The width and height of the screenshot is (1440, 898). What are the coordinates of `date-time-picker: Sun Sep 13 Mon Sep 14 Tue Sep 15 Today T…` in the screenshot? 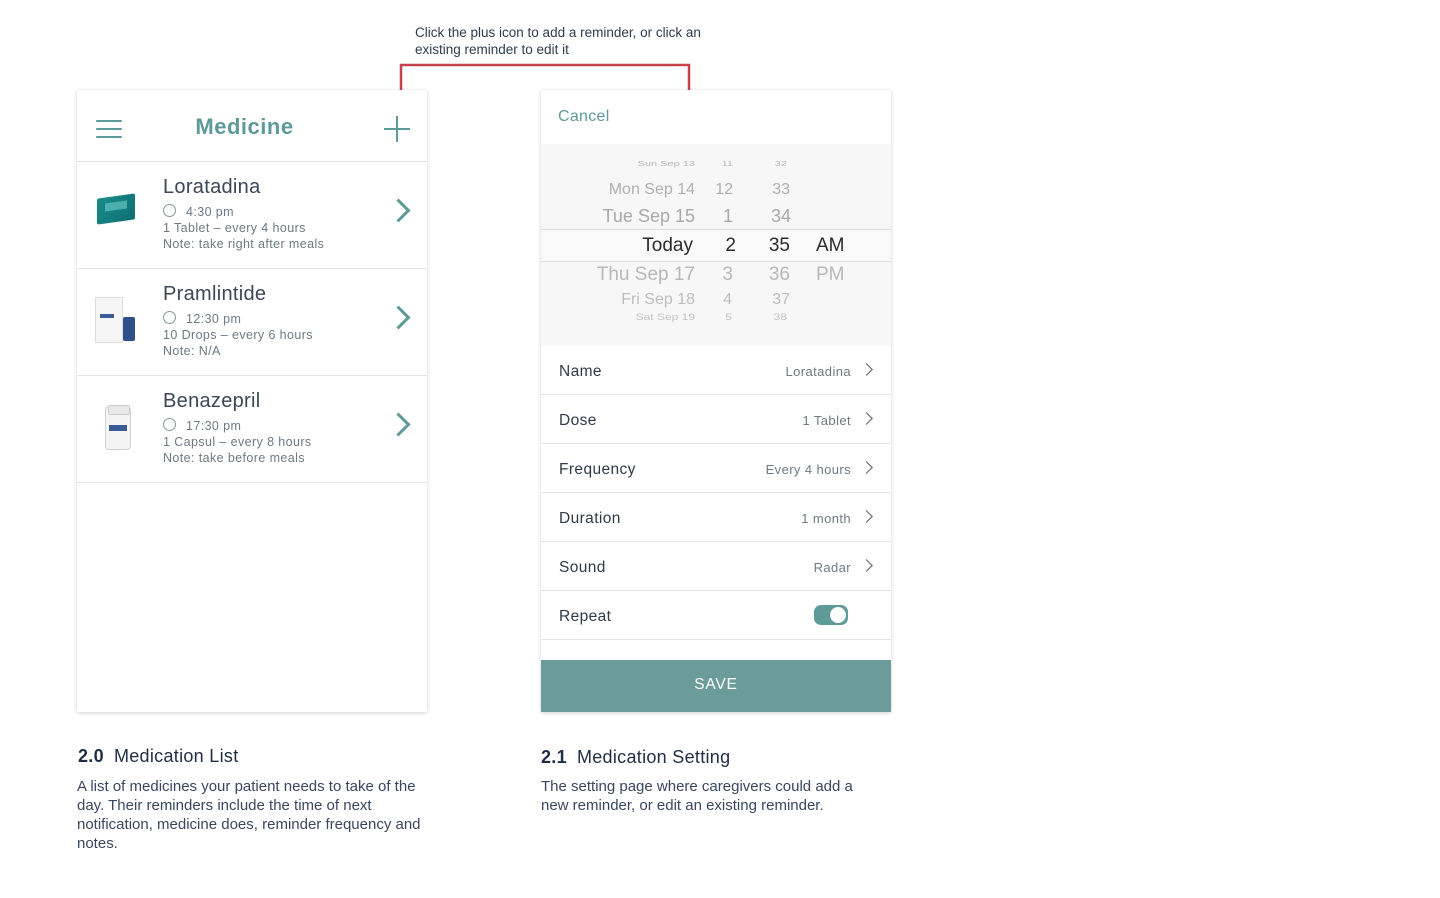 It's located at (716, 245).